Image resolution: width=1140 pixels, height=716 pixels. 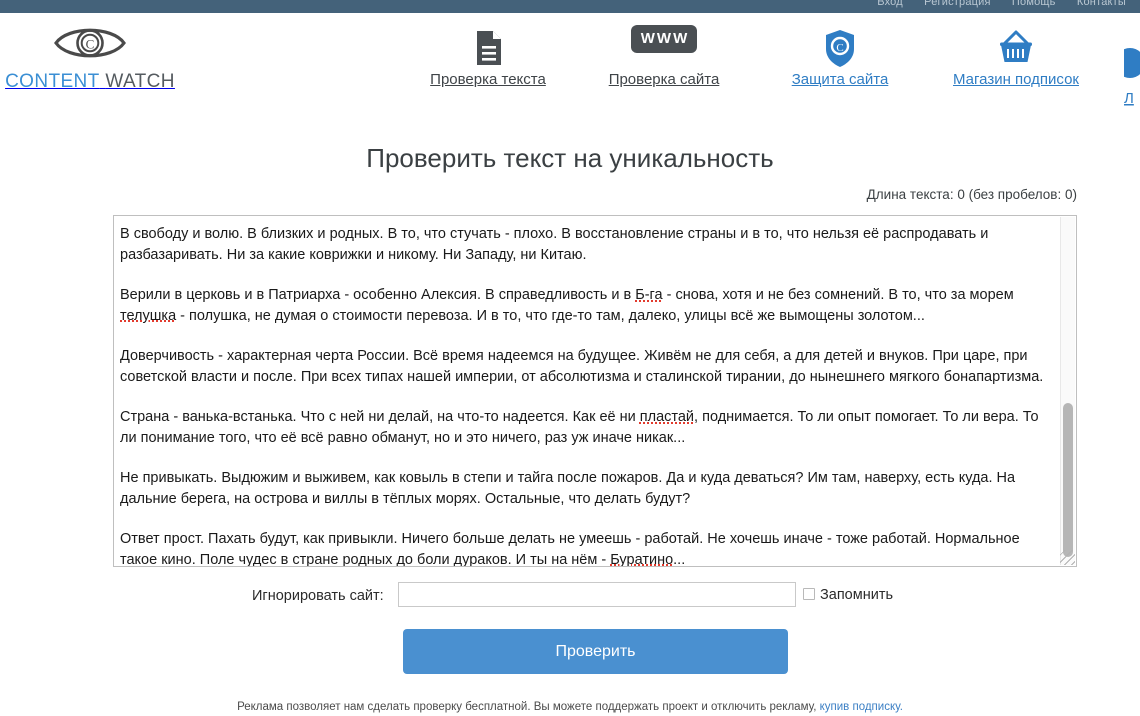 I want to click on shield-copyright-icon: C, so click(x=840, y=48).